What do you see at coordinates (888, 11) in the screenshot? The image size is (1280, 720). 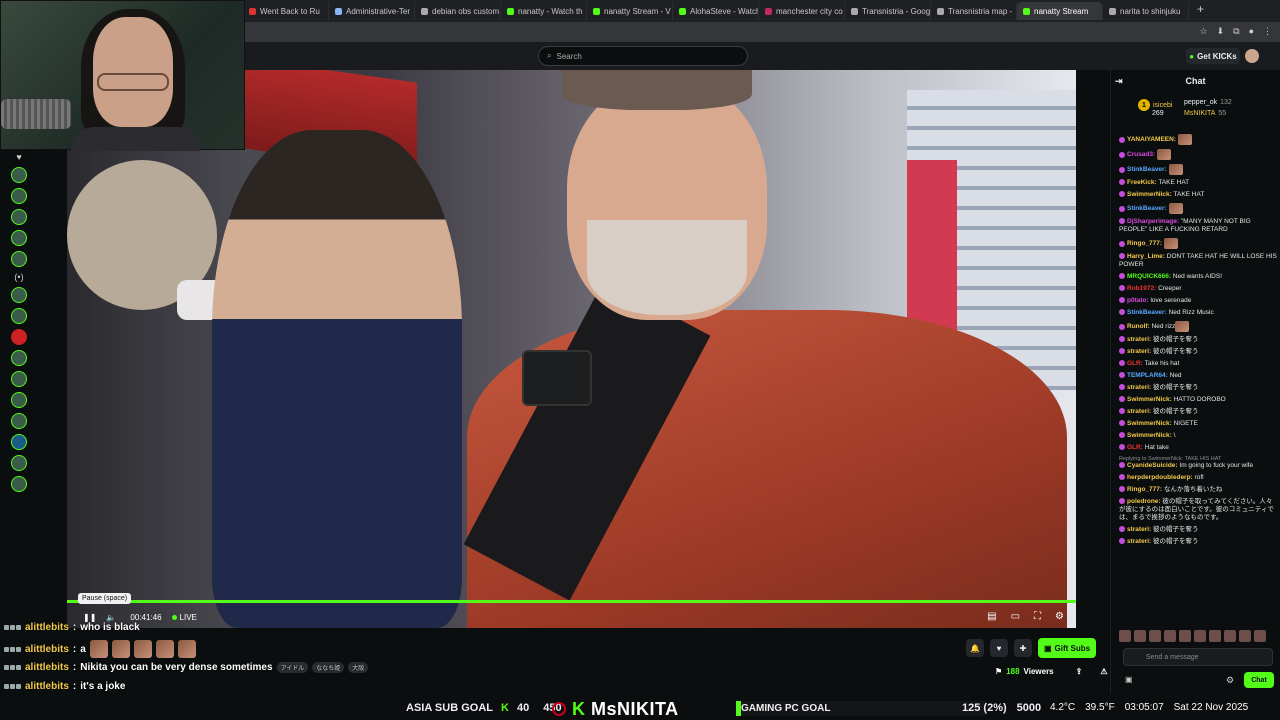 I see `browser-tab: Transnistria - Goog` at bounding box center [888, 11].